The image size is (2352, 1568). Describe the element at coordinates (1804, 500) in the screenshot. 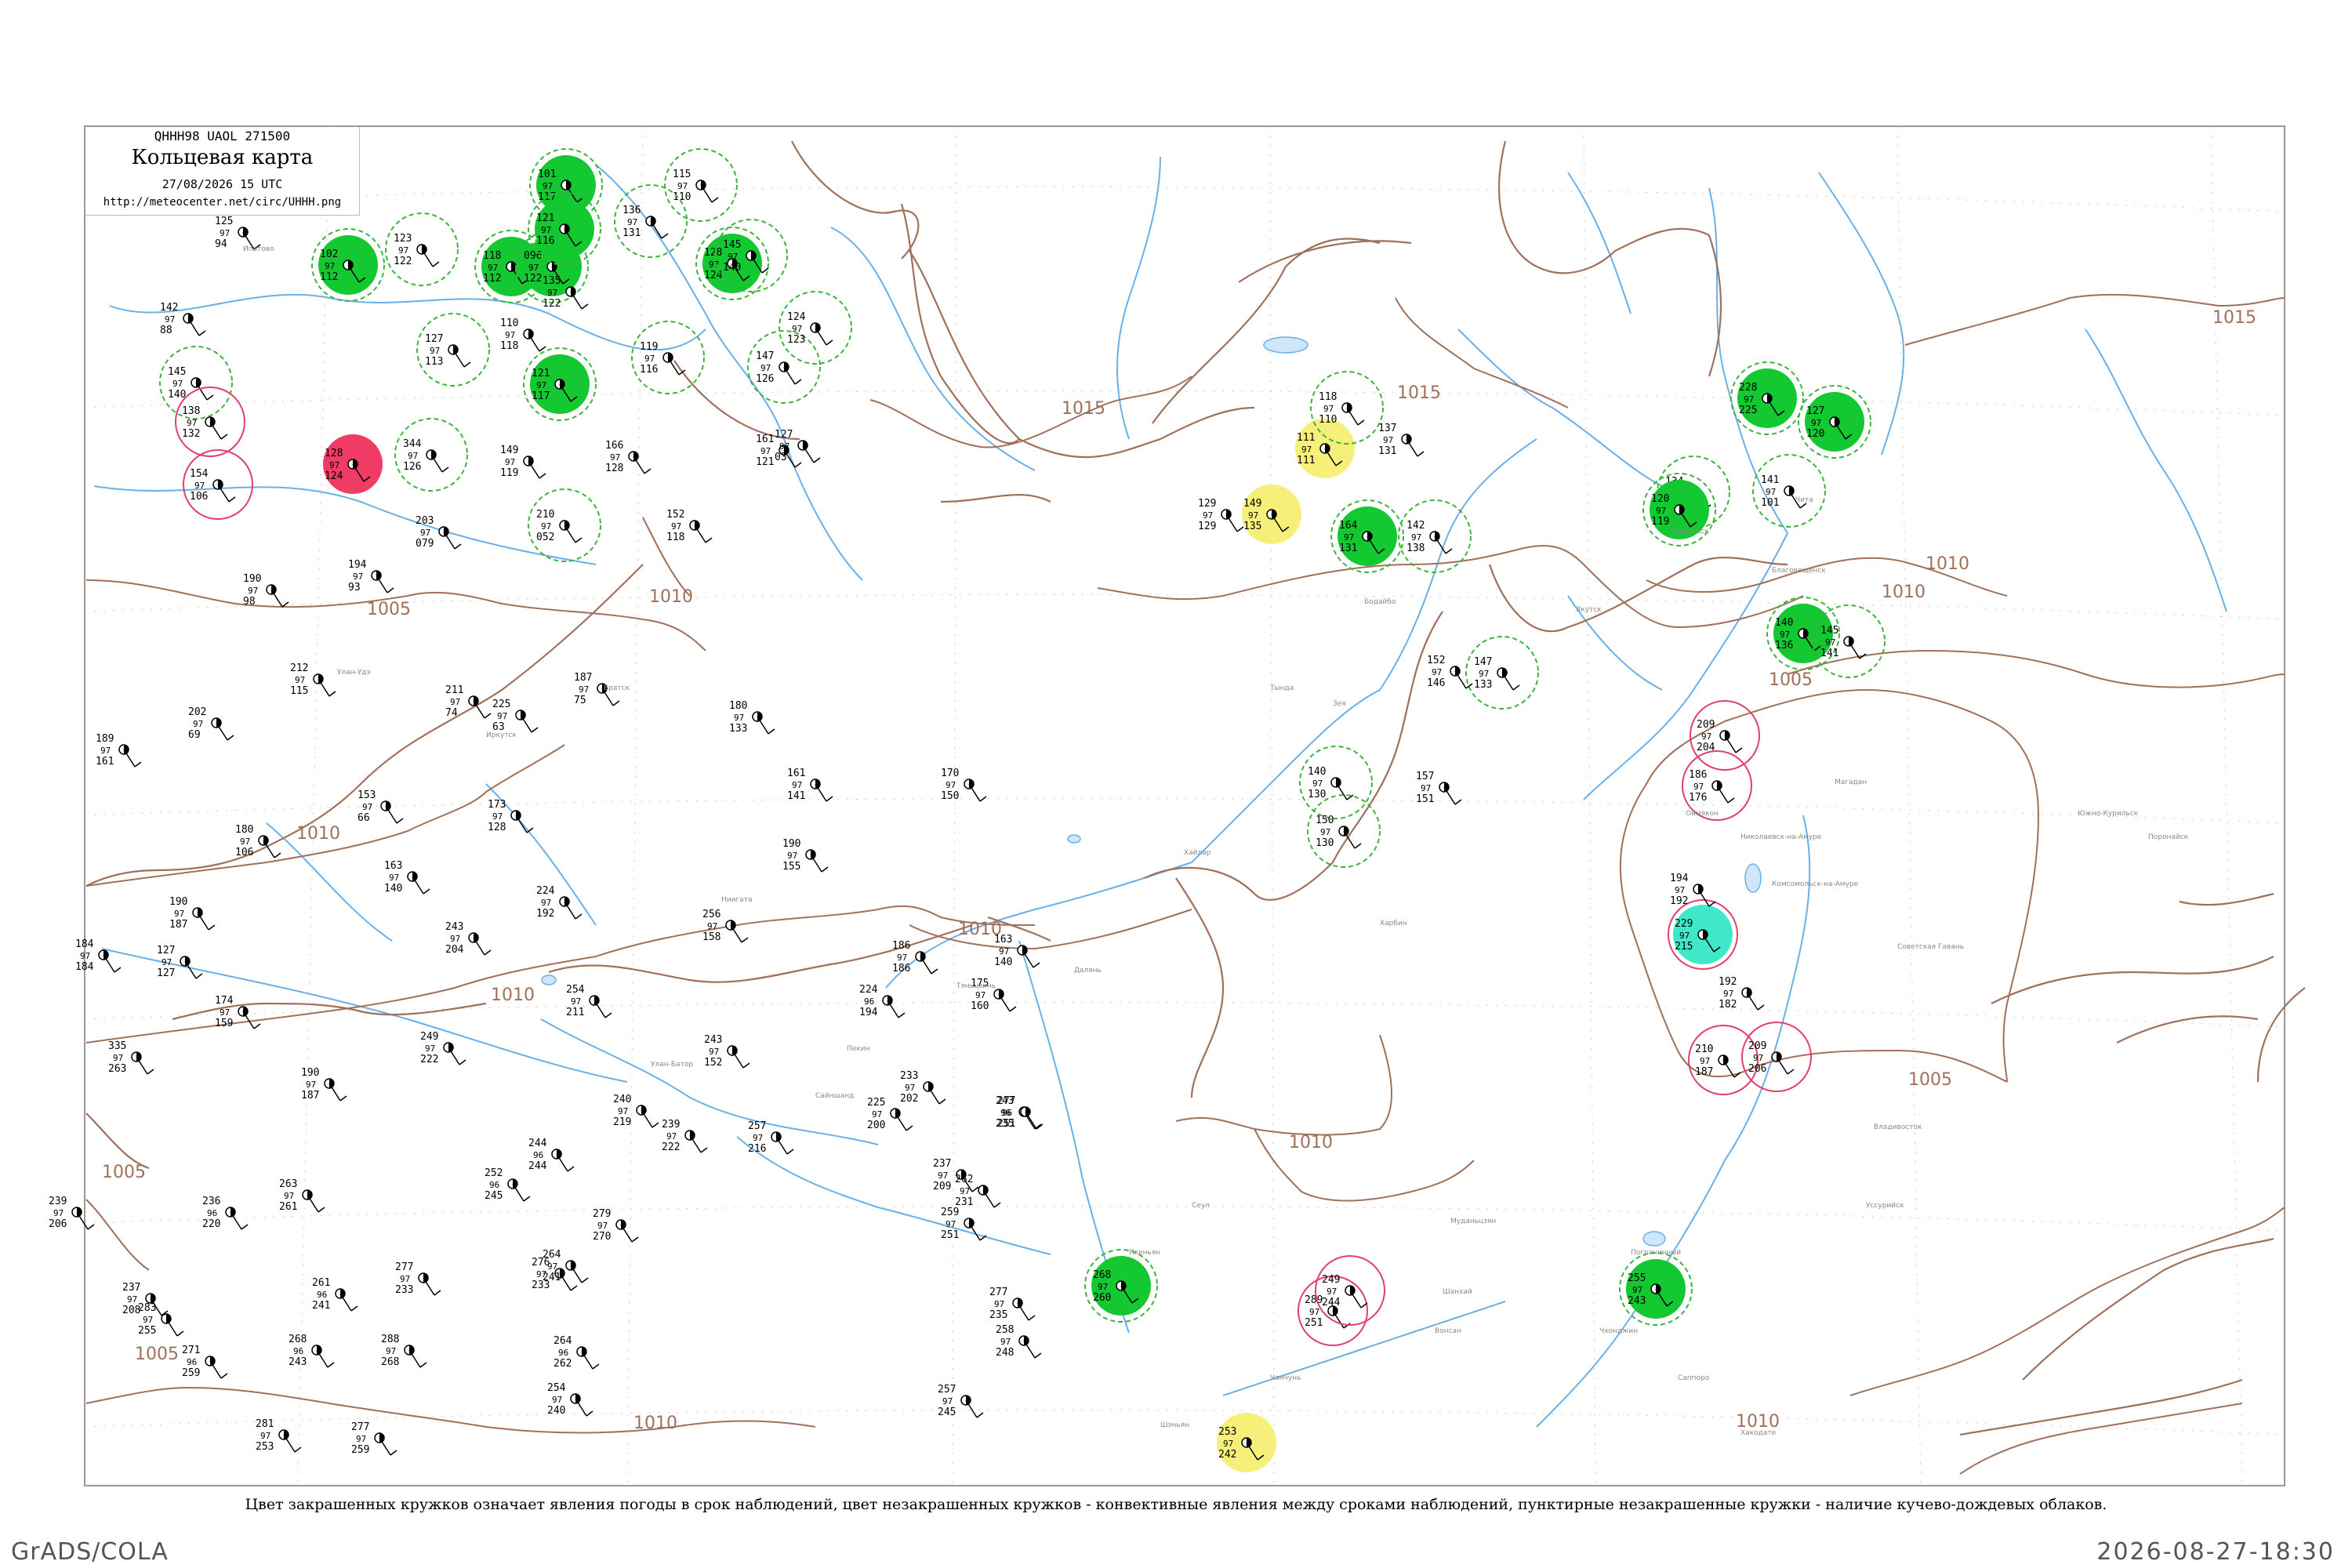

I see `station-name-label: Чита` at that location.